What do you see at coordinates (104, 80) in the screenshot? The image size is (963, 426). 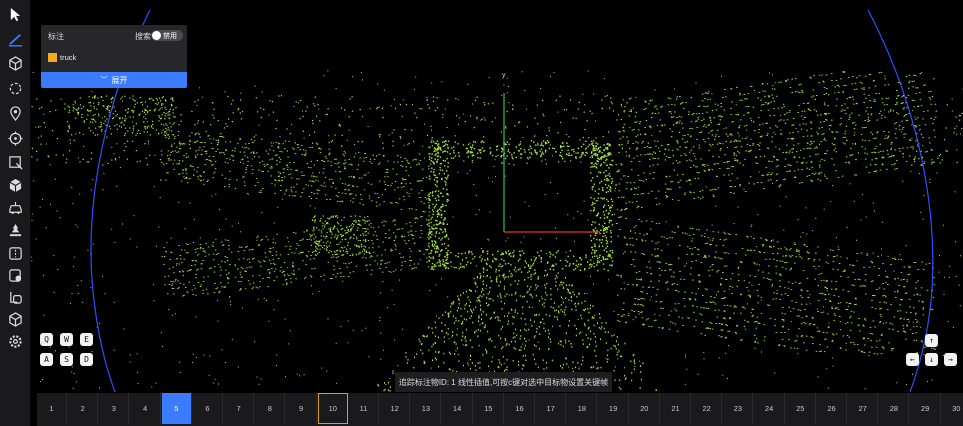 I see `chevron-down-icon: ﹀` at bounding box center [104, 80].